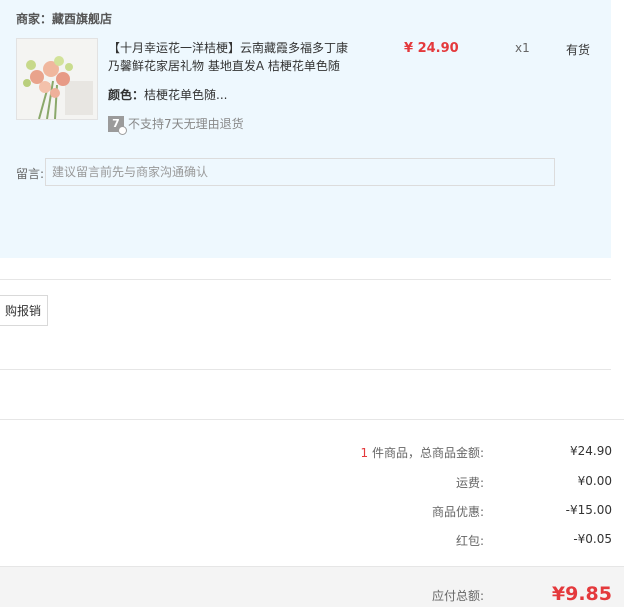 The width and height of the screenshot is (624, 607). What do you see at coordinates (581, 594) in the screenshot?
I see `payable-value: ¥9.85` at bounding box center [581, 594].